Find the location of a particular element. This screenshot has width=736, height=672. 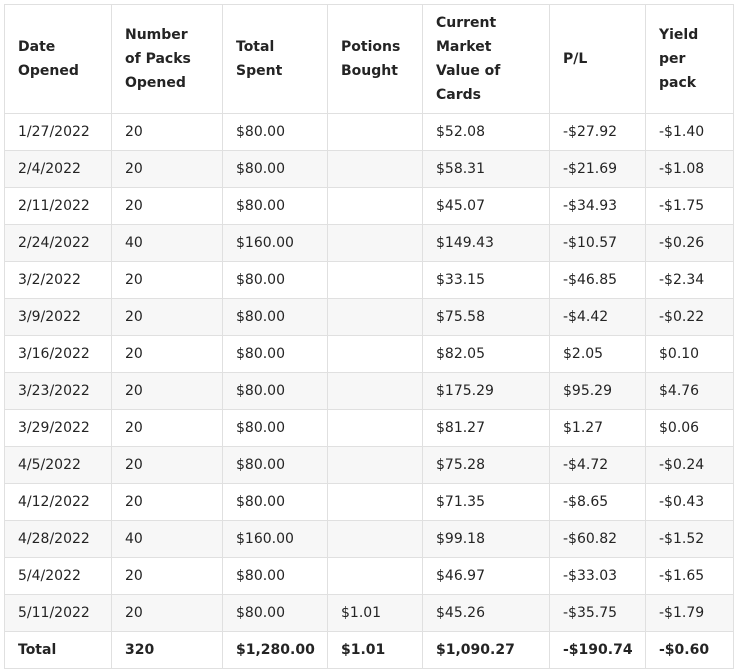

cell-market-value: $81.27 is located at coordinates (486, 428).